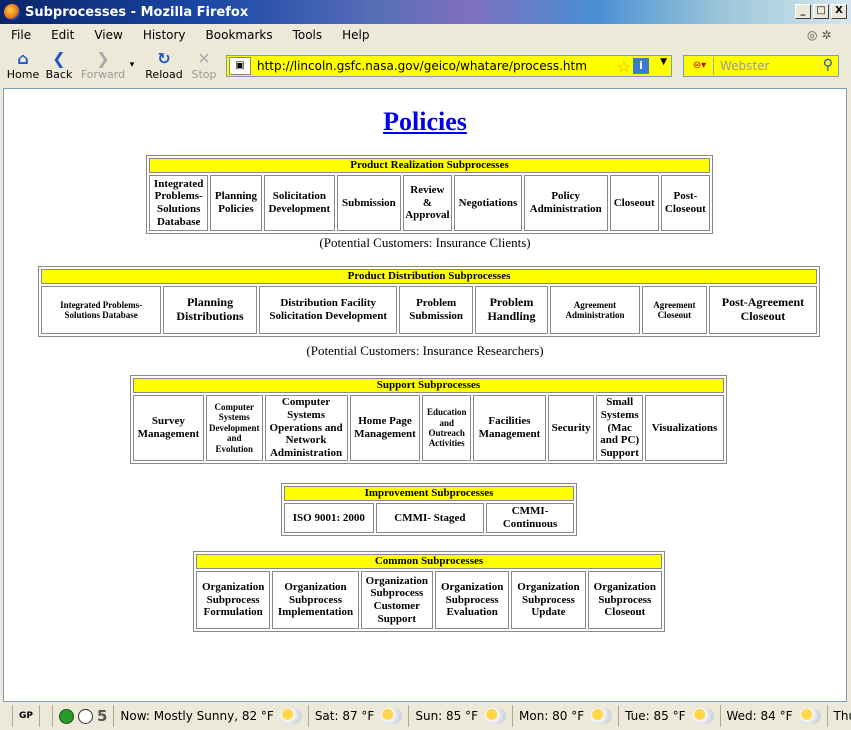 Image resolution: width=851 pixels, height=730 pixels. Describe the element at coordinates (103, 58) in the screenshot. I see `forward-arrow-icon: ❯` at that location.